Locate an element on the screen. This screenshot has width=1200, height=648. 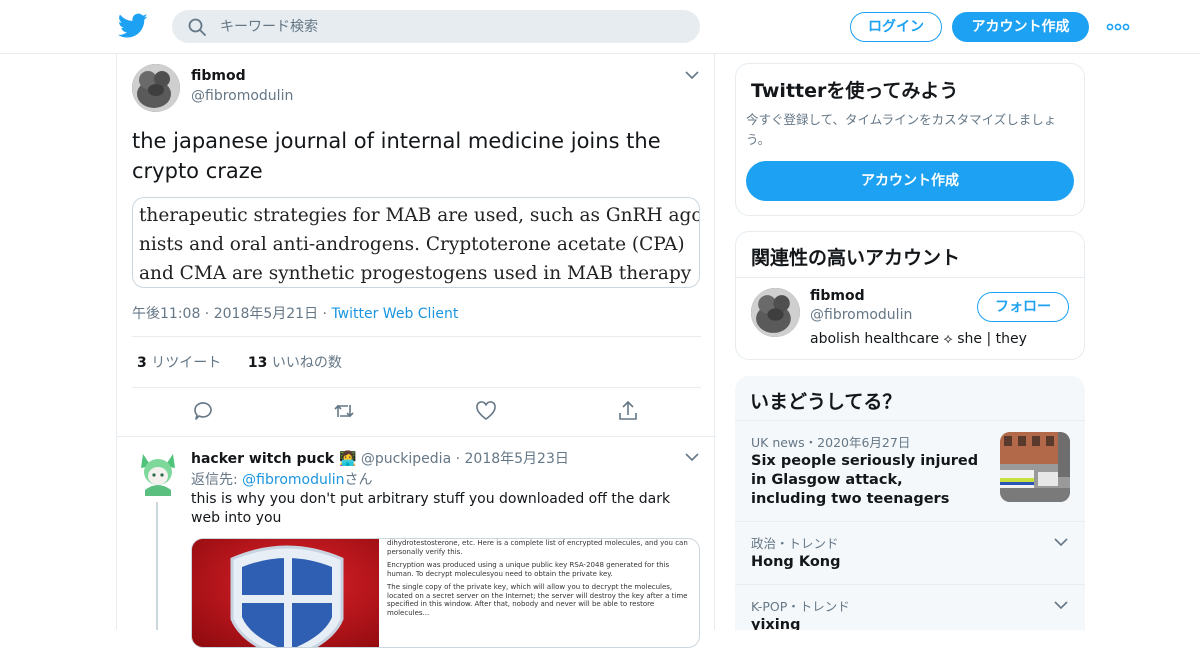
top-bar: ログイン アカウント作成 is located at coordinates (600, 27).